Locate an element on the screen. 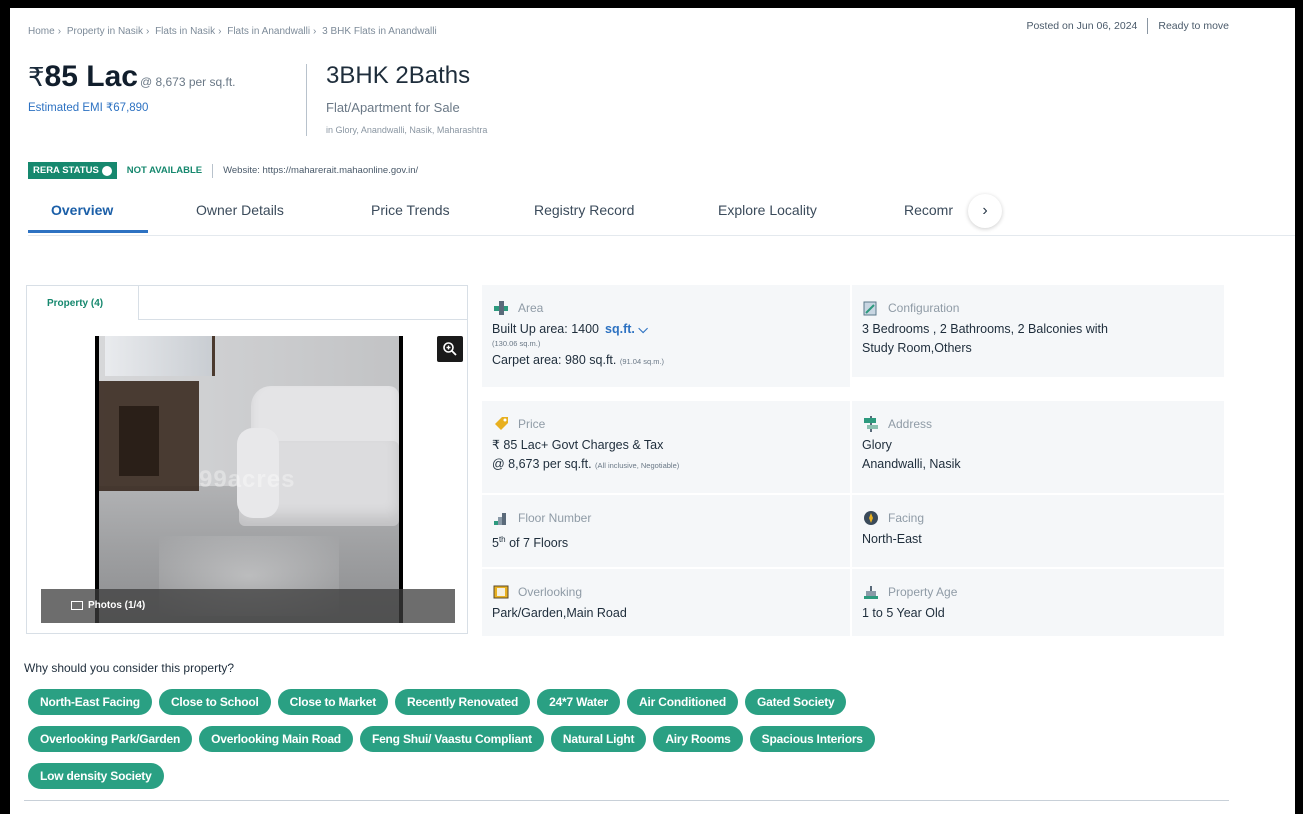  highlight-chip: Spacious Interiors is located at coordinates (812, 739).